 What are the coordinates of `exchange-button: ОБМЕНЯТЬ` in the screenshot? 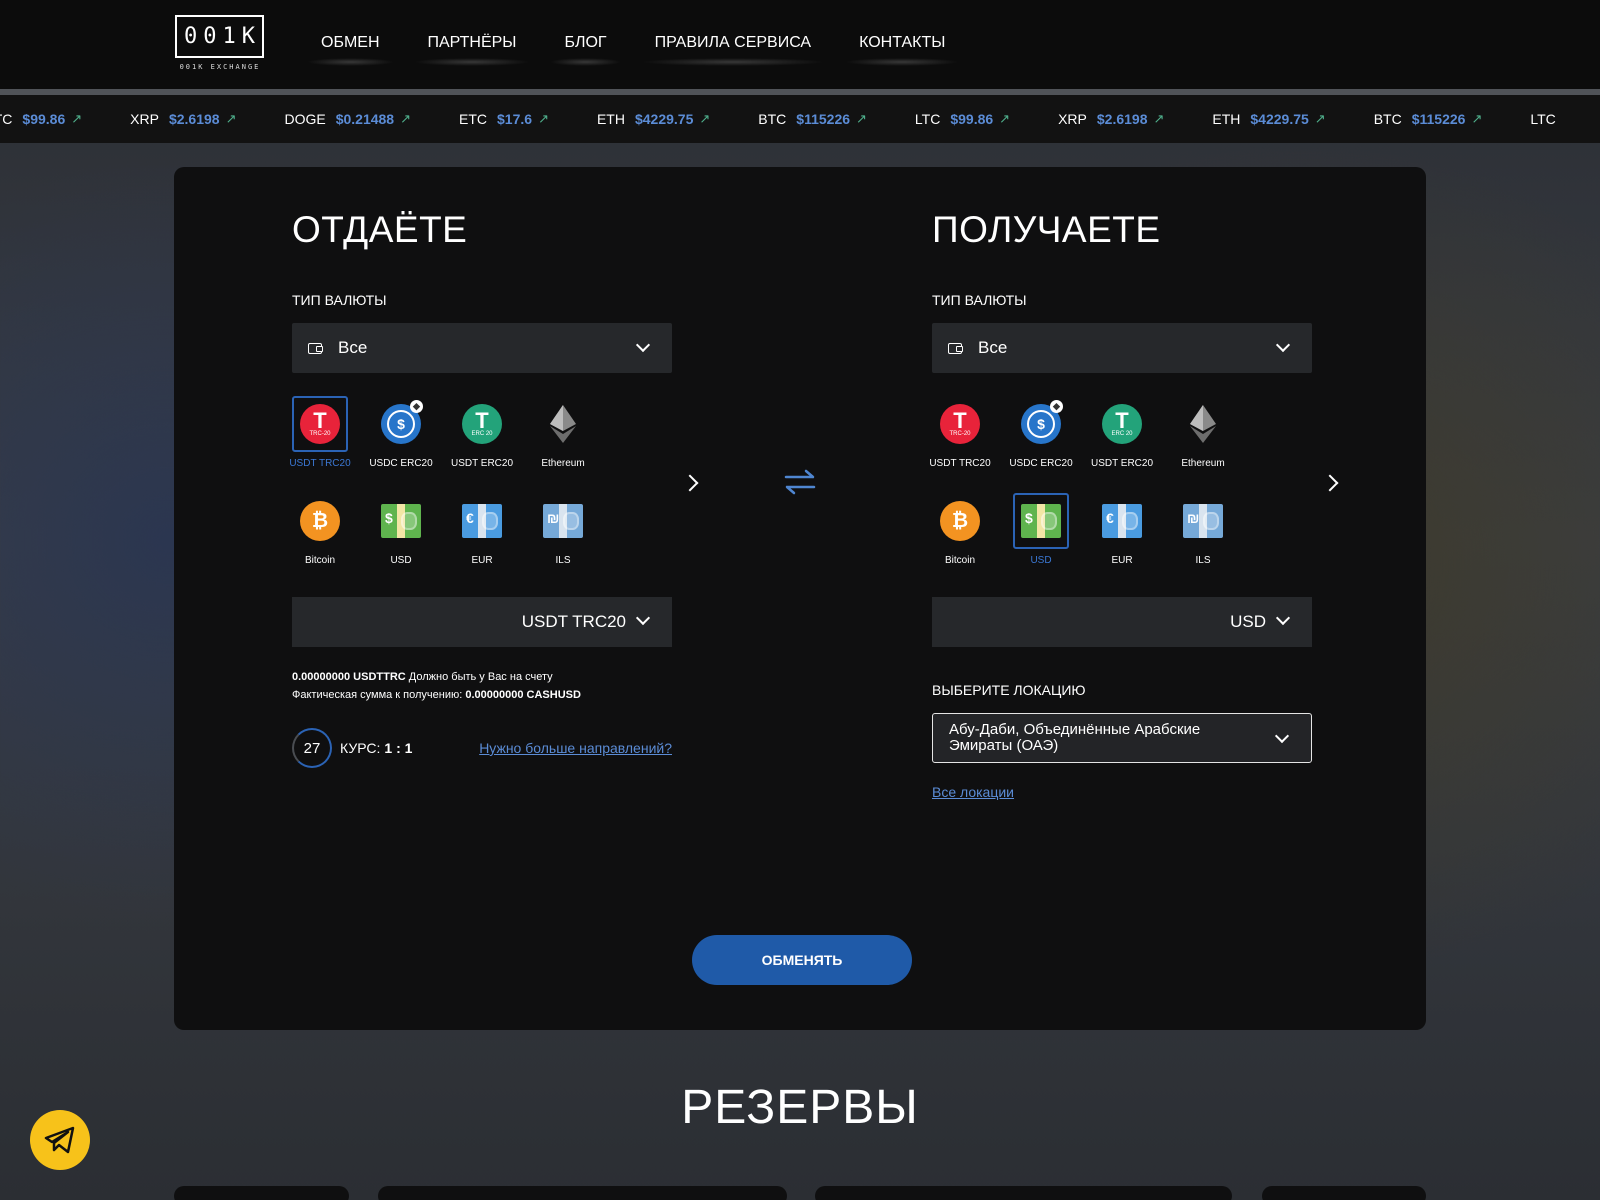 It's located at (802, 960).